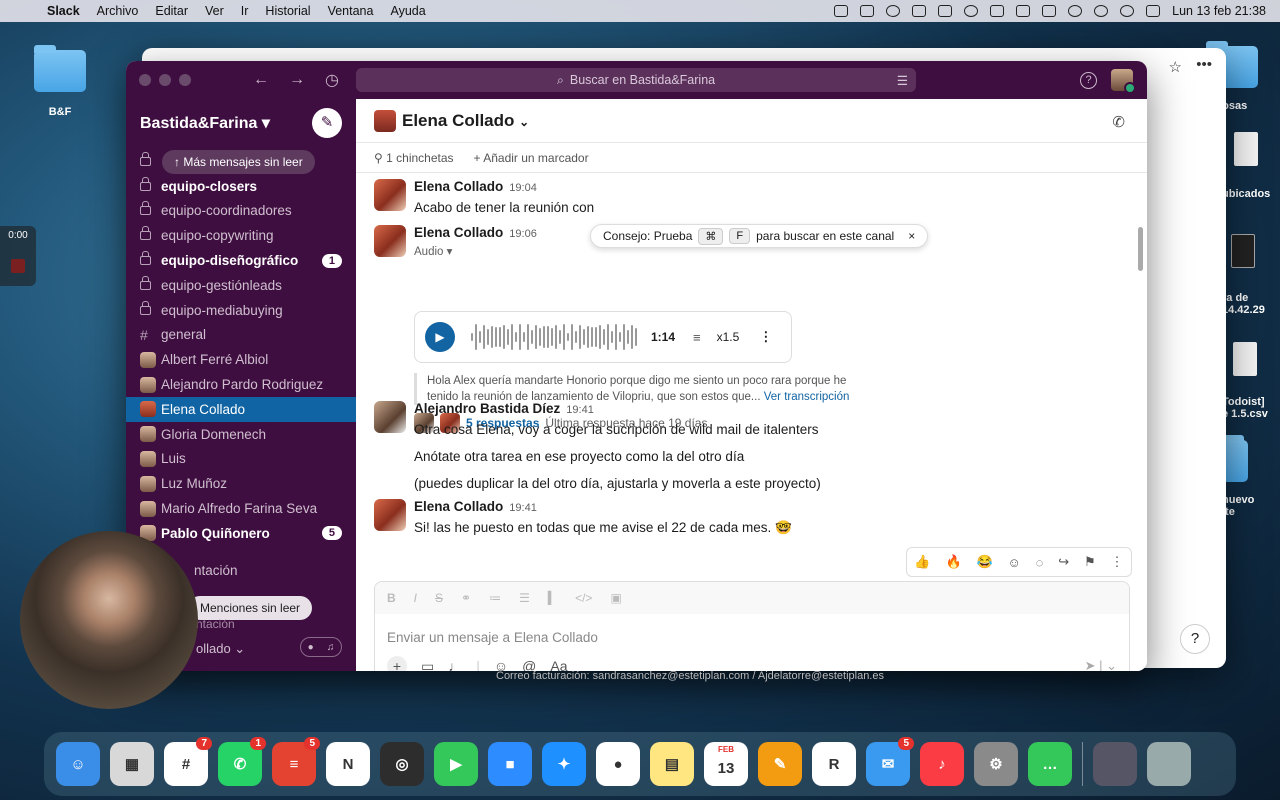 This screenshot has width=1280, height=800. I want to click on wifi-icon, so click(1075, 11).